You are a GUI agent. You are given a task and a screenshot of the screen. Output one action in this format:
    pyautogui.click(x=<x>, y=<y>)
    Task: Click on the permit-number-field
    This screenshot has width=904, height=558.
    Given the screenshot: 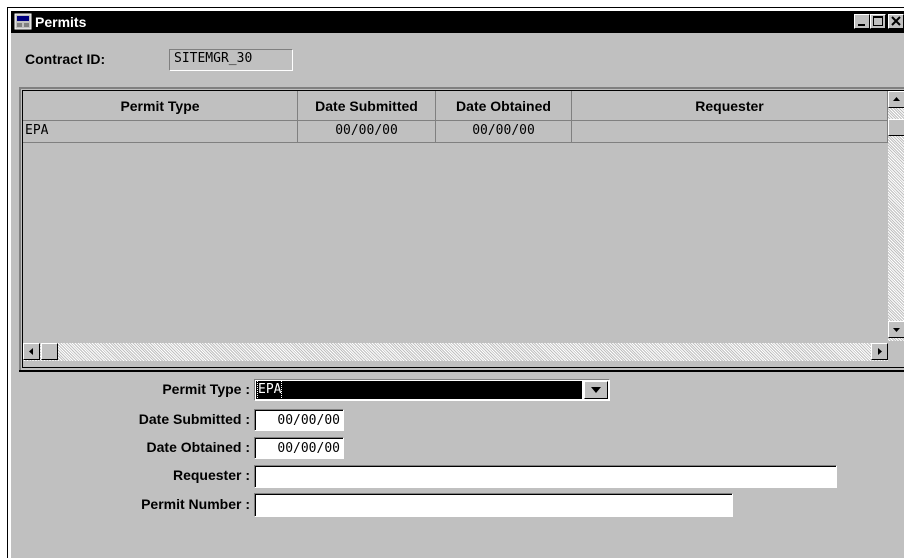 What is the action you would take?
    pyautogui.click(x=493, y=505)
    